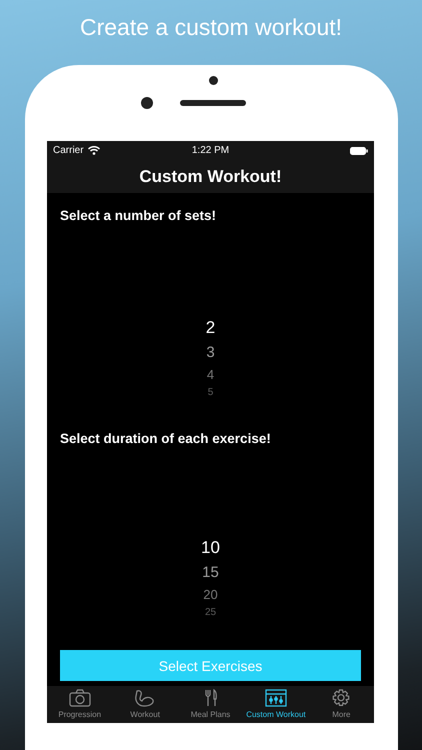 Image resolution: width=422 pixels, height=750 pixels. I want to click on tab-item: Progression, so click(79, 704).